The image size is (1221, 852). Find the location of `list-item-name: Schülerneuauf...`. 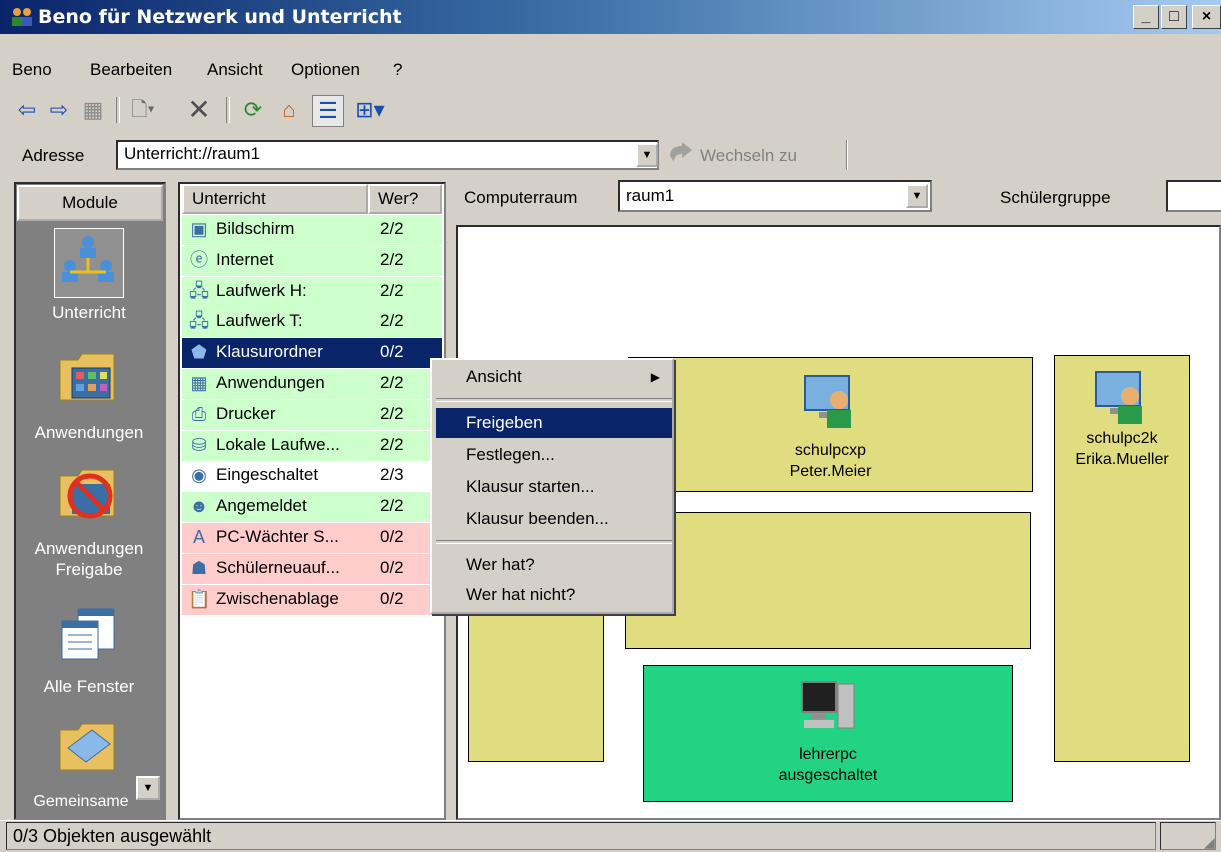

list-item-name: Schülerneuauf... is located at coordinates (278, 567).